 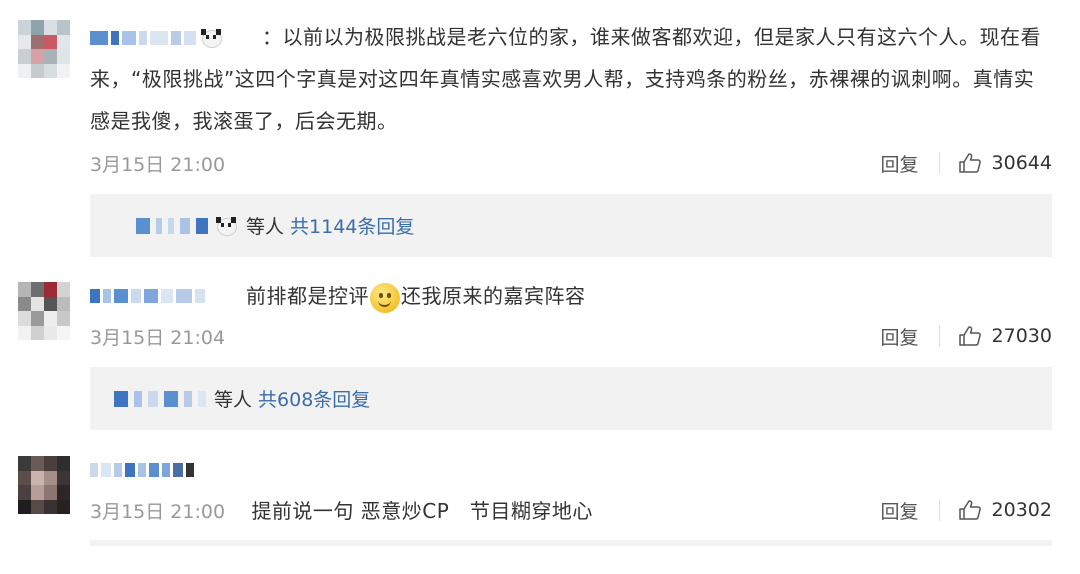 I want to click on like-button: 30644, so click(x=1005, y=163).